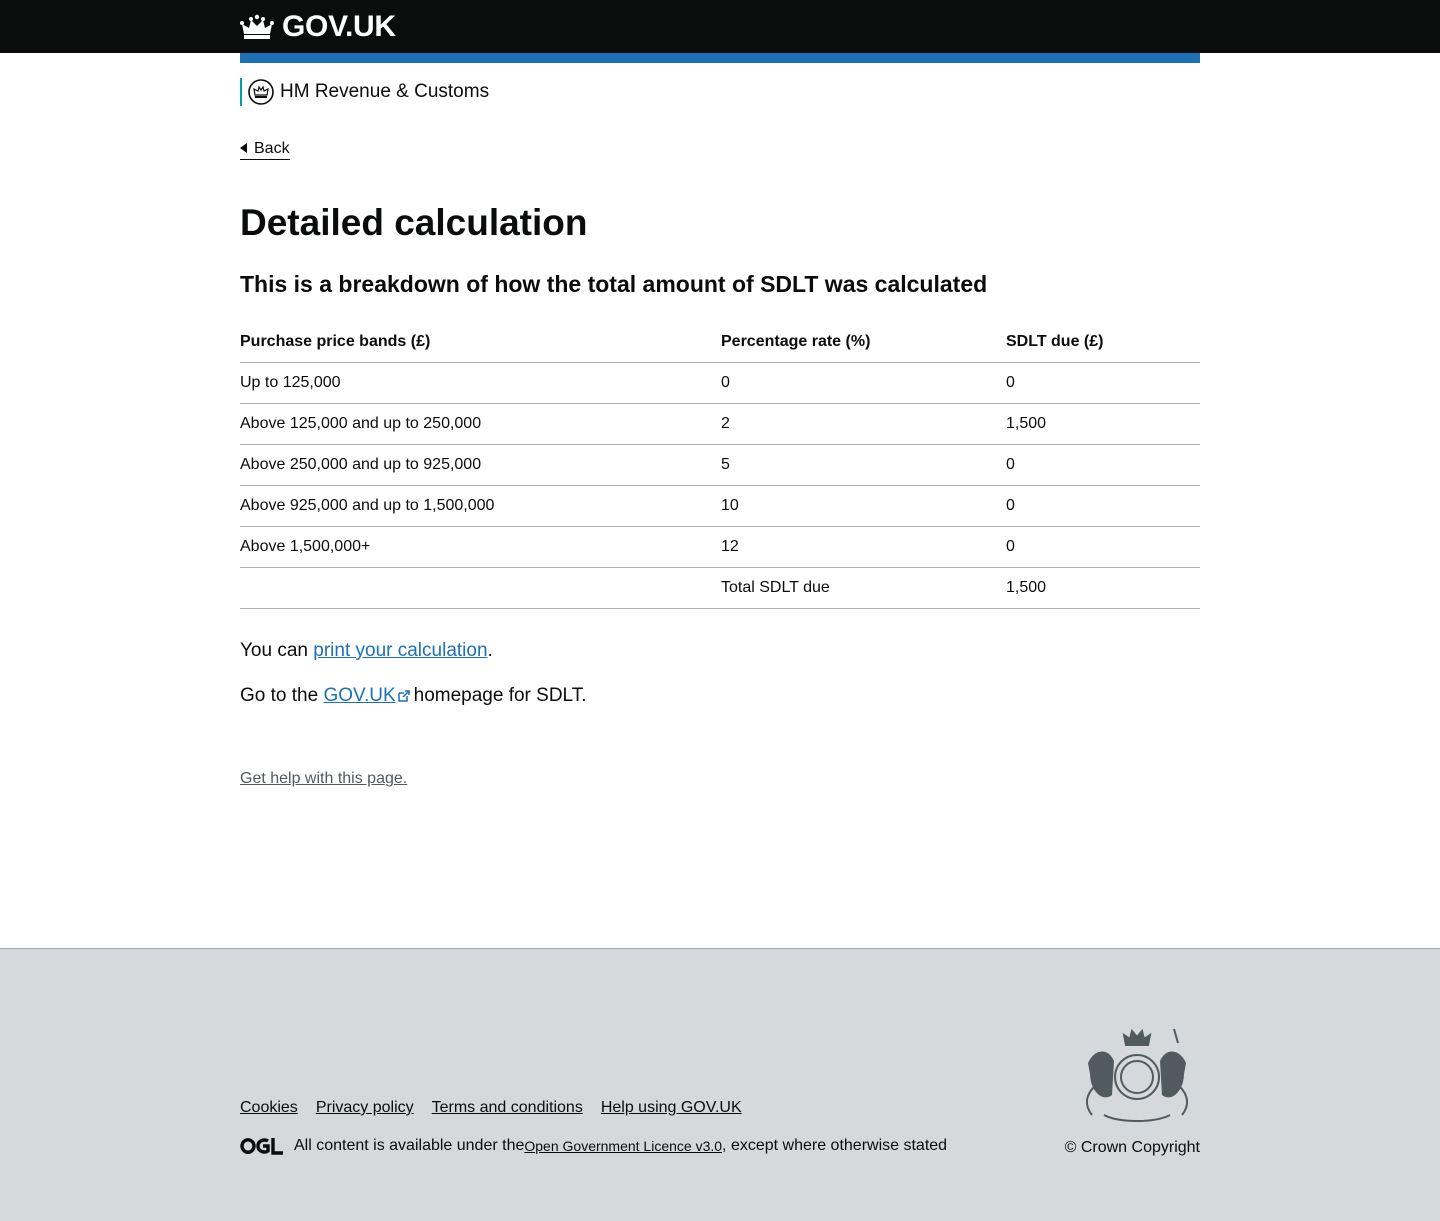 The width and height of the screenshot is (1440, 1221). I want to click on footer-link-help: Help using GOV.UK, so click(671, 1108).